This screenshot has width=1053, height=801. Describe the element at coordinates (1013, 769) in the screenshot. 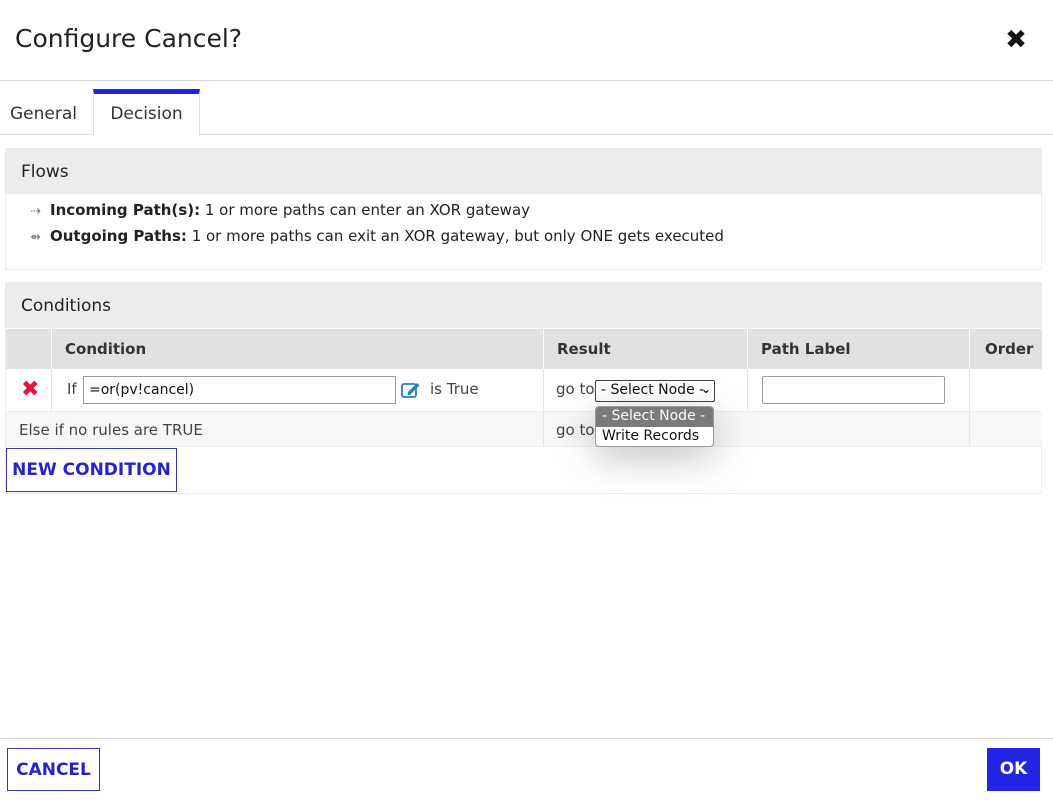

I see `ok-button: OK` at that location.